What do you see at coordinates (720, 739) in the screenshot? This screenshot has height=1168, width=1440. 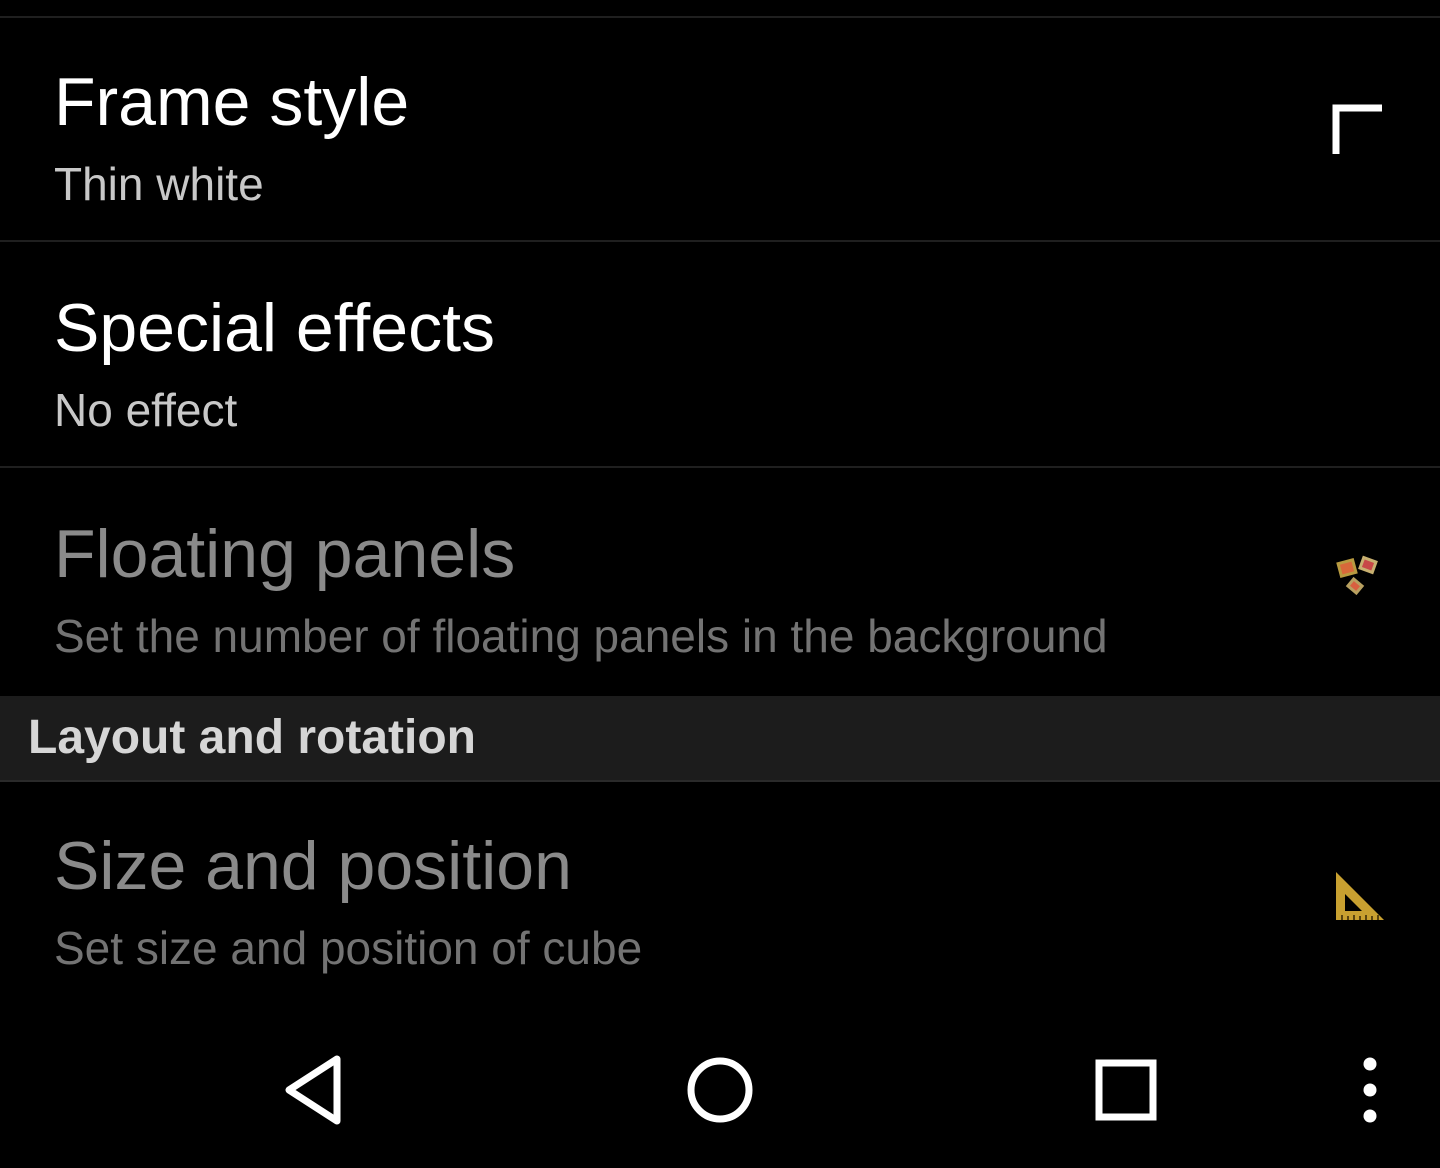 I see `category-header: Layout and rotation` at bounding box center [720, 739].